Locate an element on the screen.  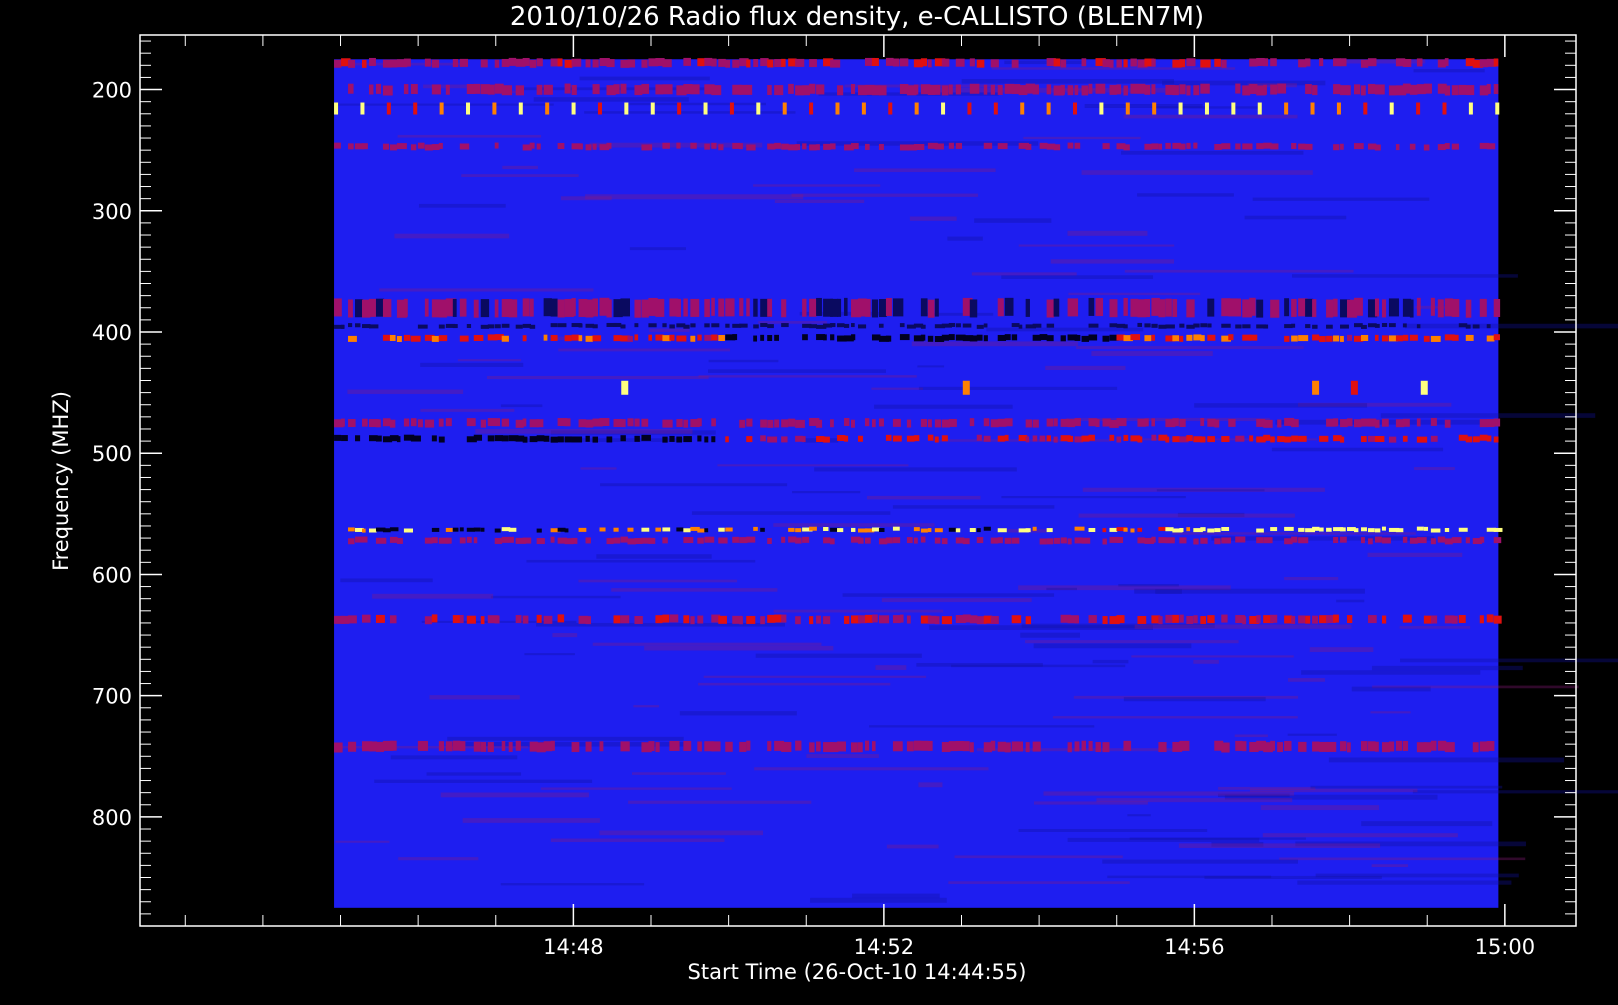
x-tick-label: 14:48 is located at coordinates (573, 947).